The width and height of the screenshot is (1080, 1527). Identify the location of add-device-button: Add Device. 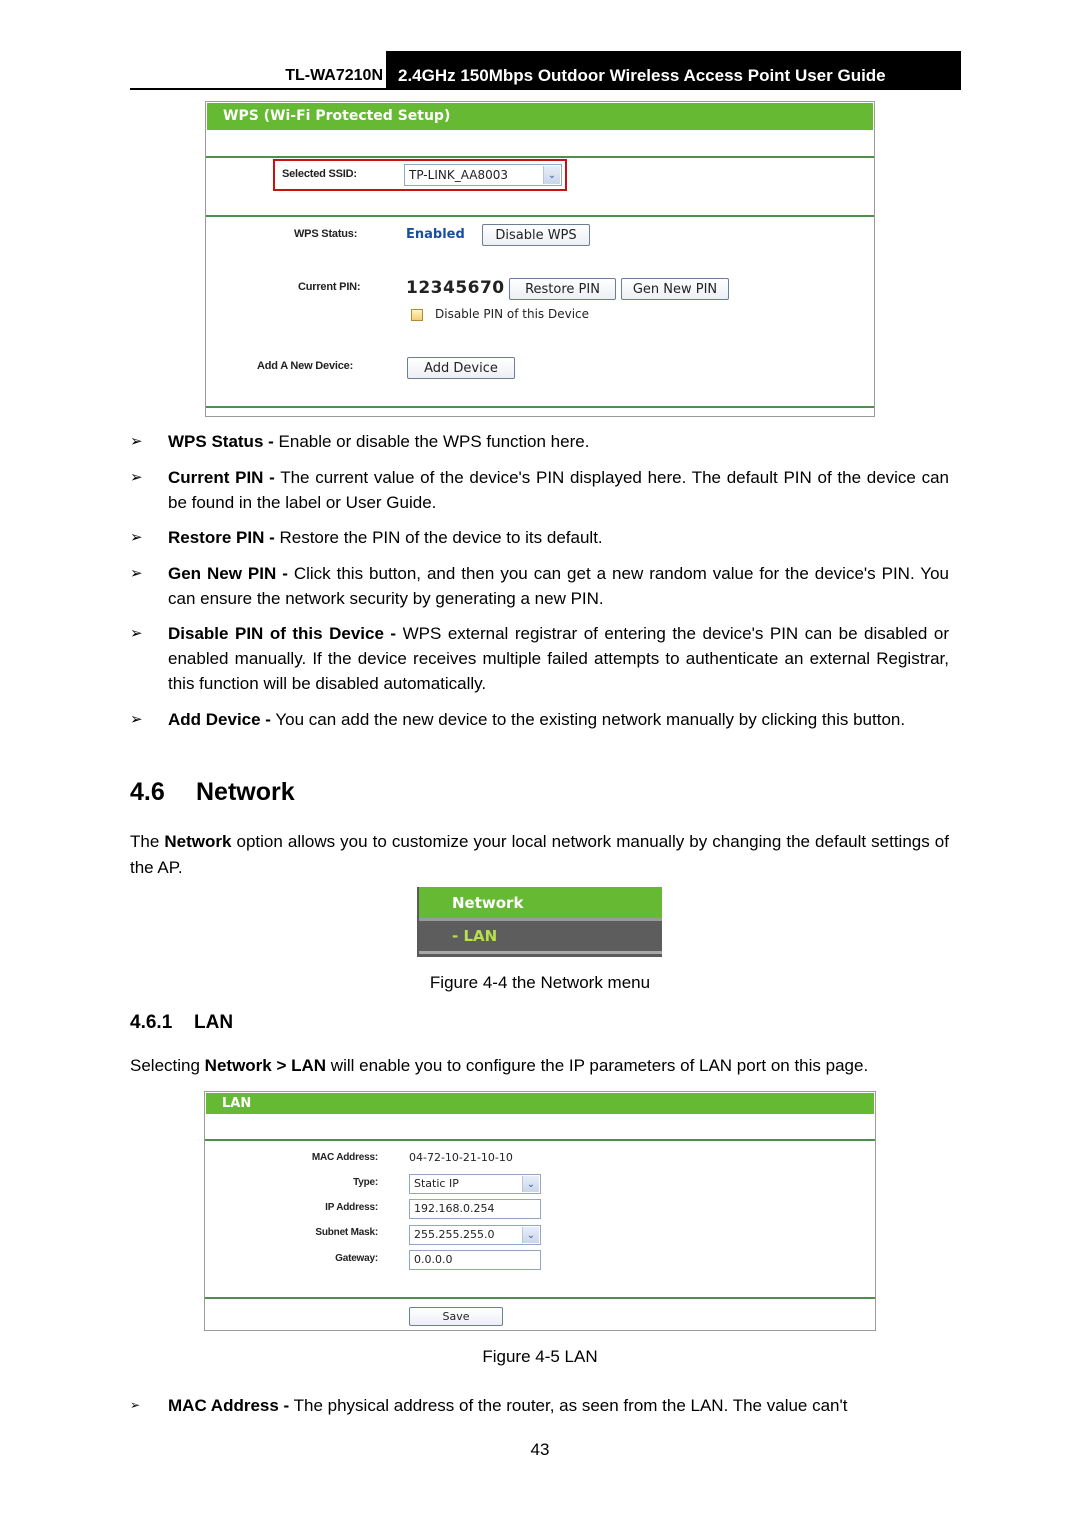
(461, 368).